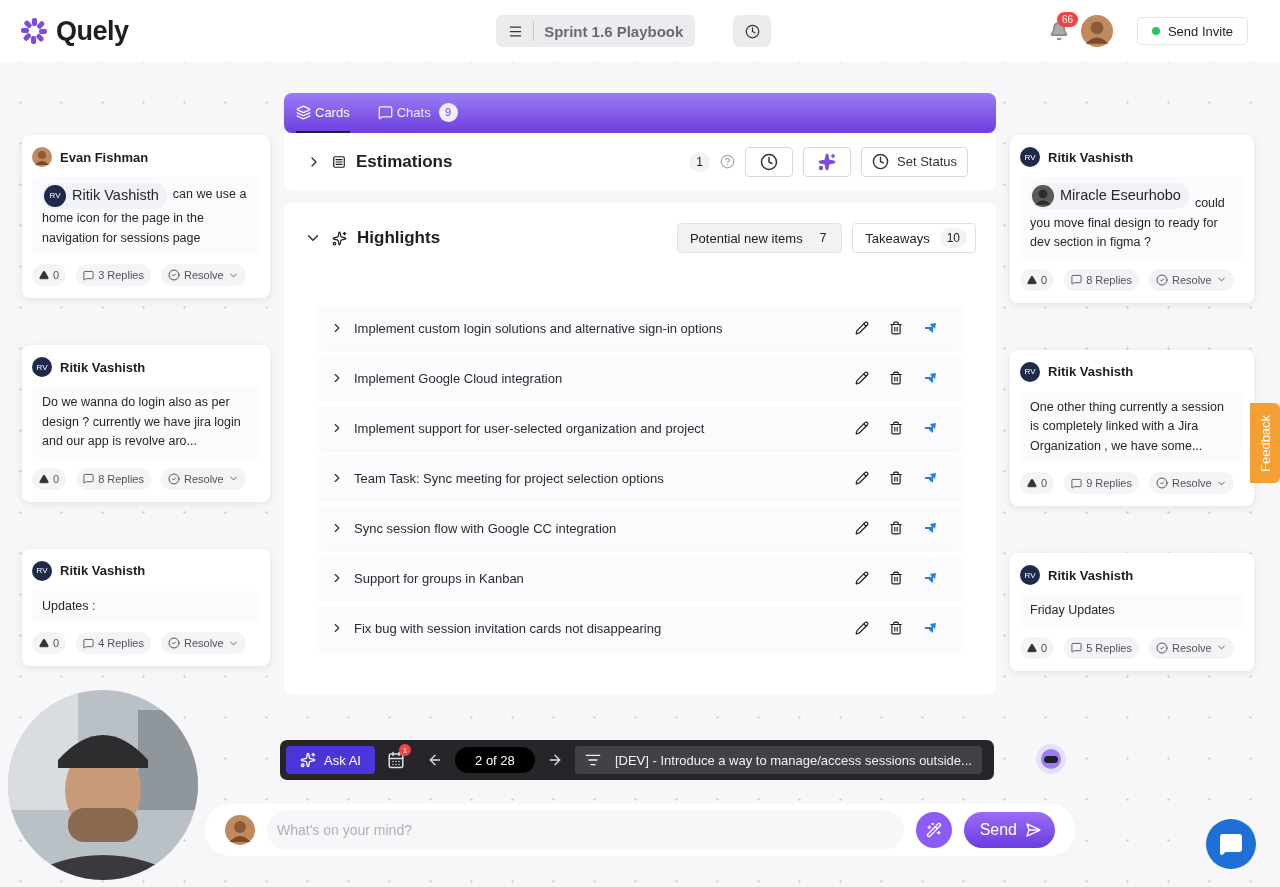 The width and height of the screenshot is (1280, 887). I want to click on highlight-title: Implement support for user-selected organization and project, so click(530, 428).